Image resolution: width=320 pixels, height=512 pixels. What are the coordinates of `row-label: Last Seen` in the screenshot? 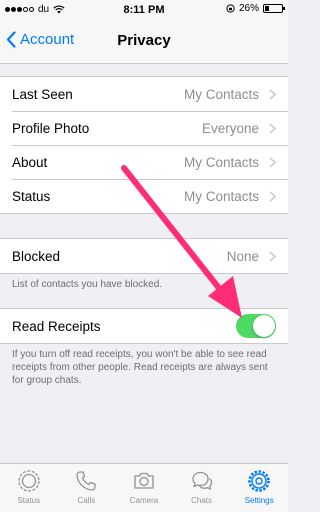 It's located at (42, 94).